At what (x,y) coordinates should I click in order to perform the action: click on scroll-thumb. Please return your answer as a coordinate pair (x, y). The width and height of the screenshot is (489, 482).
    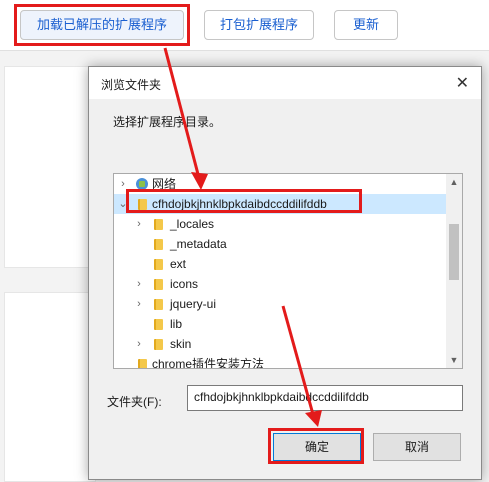
    Looking at the image, I should click on (454, 252).